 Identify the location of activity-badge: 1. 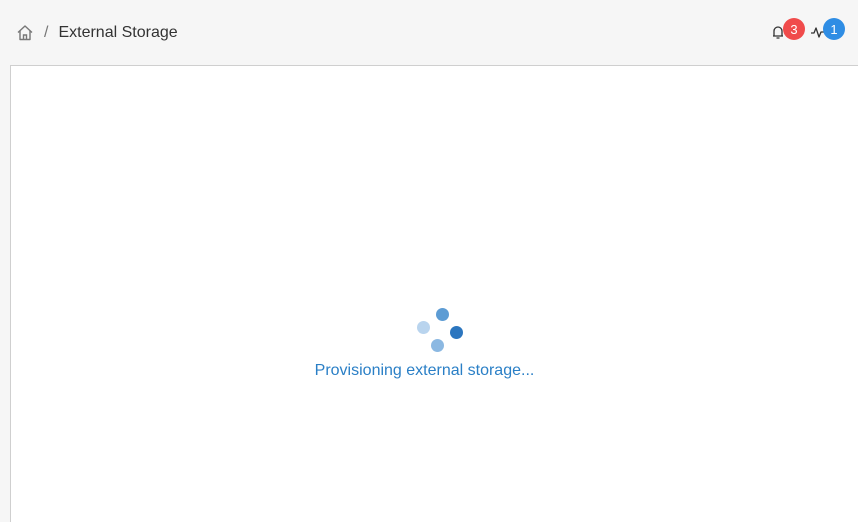
(834, 29).